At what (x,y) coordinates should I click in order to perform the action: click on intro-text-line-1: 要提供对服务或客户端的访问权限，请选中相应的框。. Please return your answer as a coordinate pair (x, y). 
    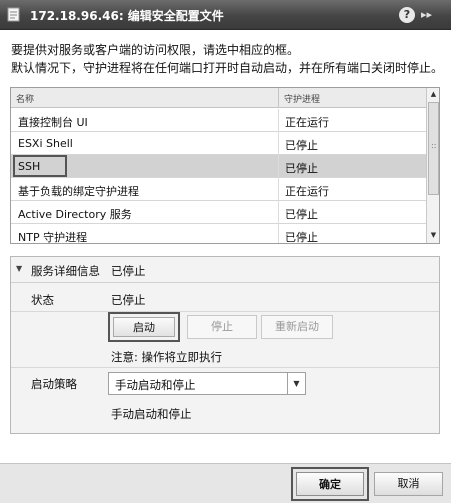
    Looking at the image, I should click on (155, 50).